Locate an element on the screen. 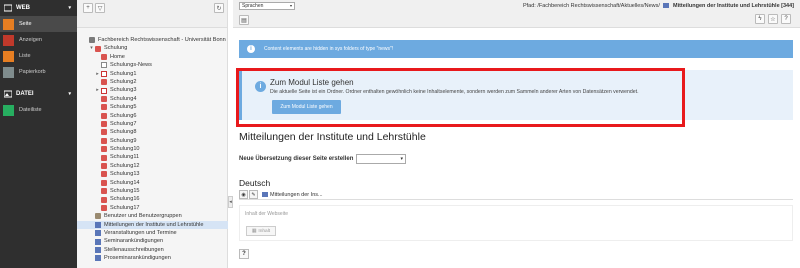  tree-node-label: Home is located at coordinates (117, 57).